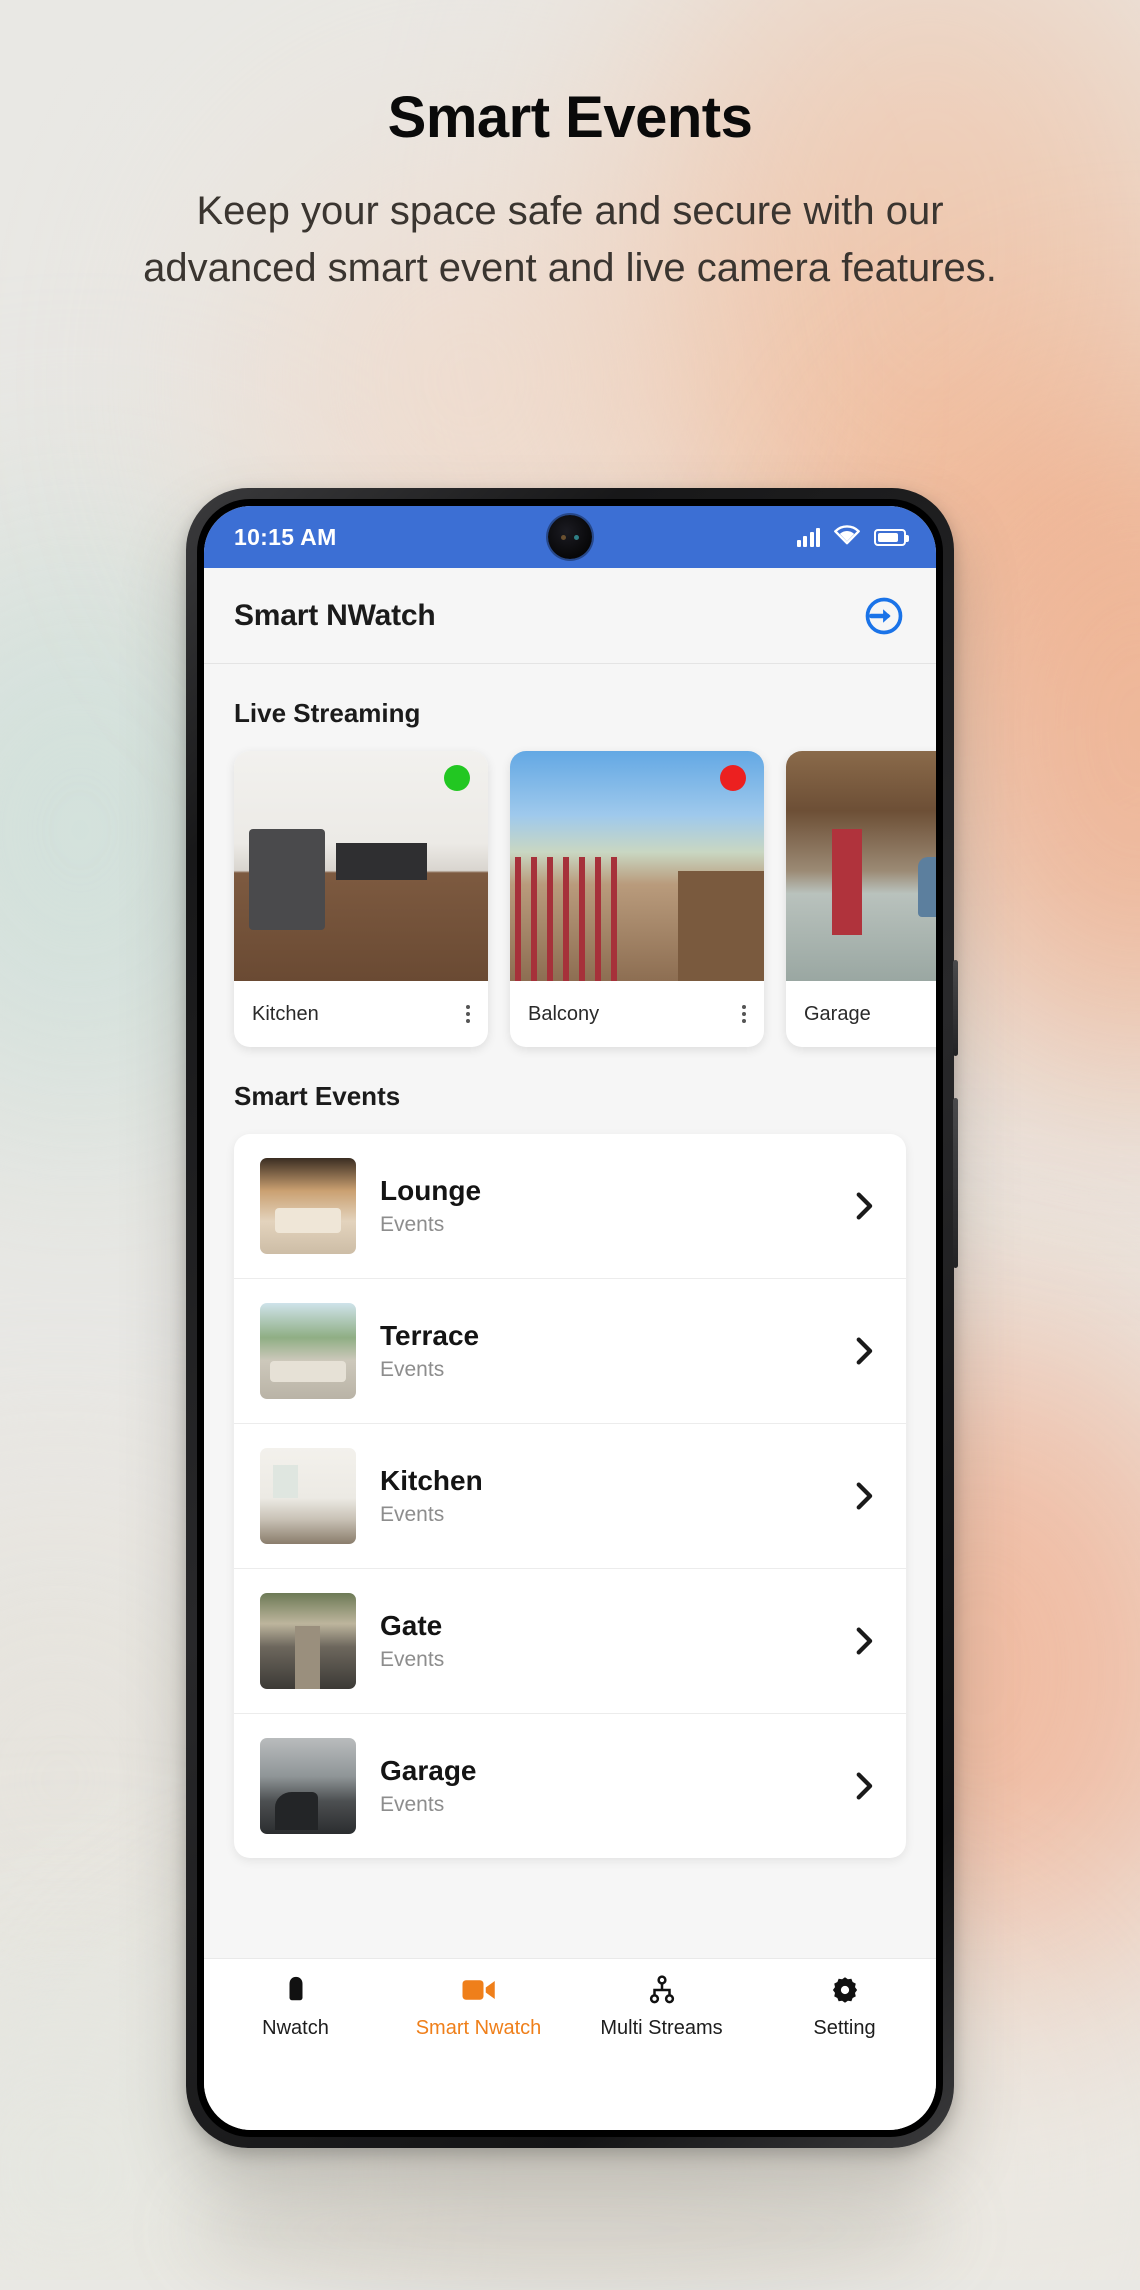 This screenshot has width=1140, height=2290. I want to click on status-bar: 10:15 AM, so click(570, 537).